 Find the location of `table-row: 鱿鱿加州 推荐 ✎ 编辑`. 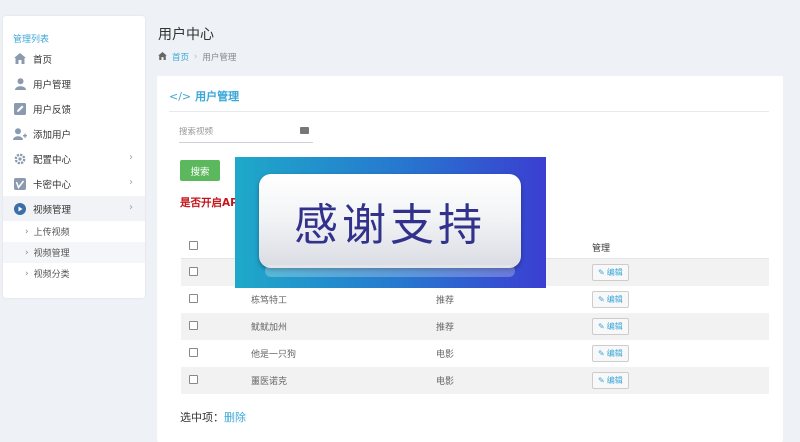

table-row: 鱿鱿加州 推荐 ✎ 编辑 is located at coordinates (475, 326).